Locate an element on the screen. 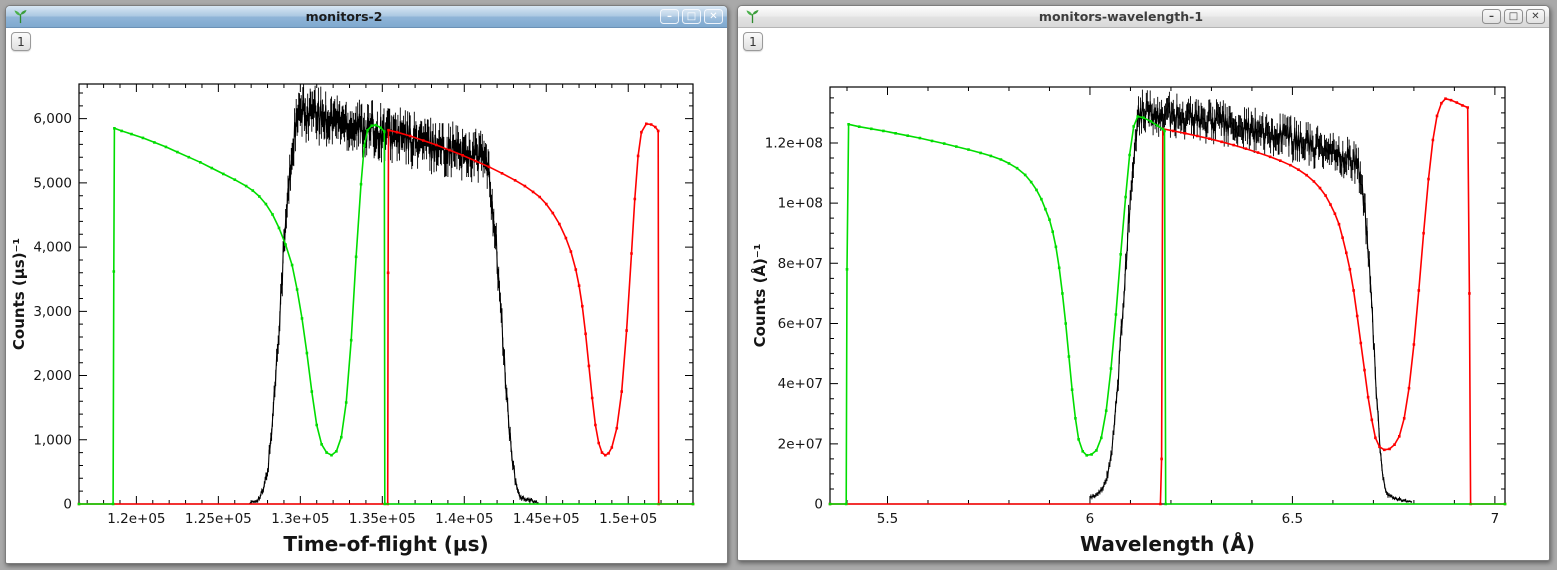  svg-text: 1.45e+05 is located at coordinates (546, 519).